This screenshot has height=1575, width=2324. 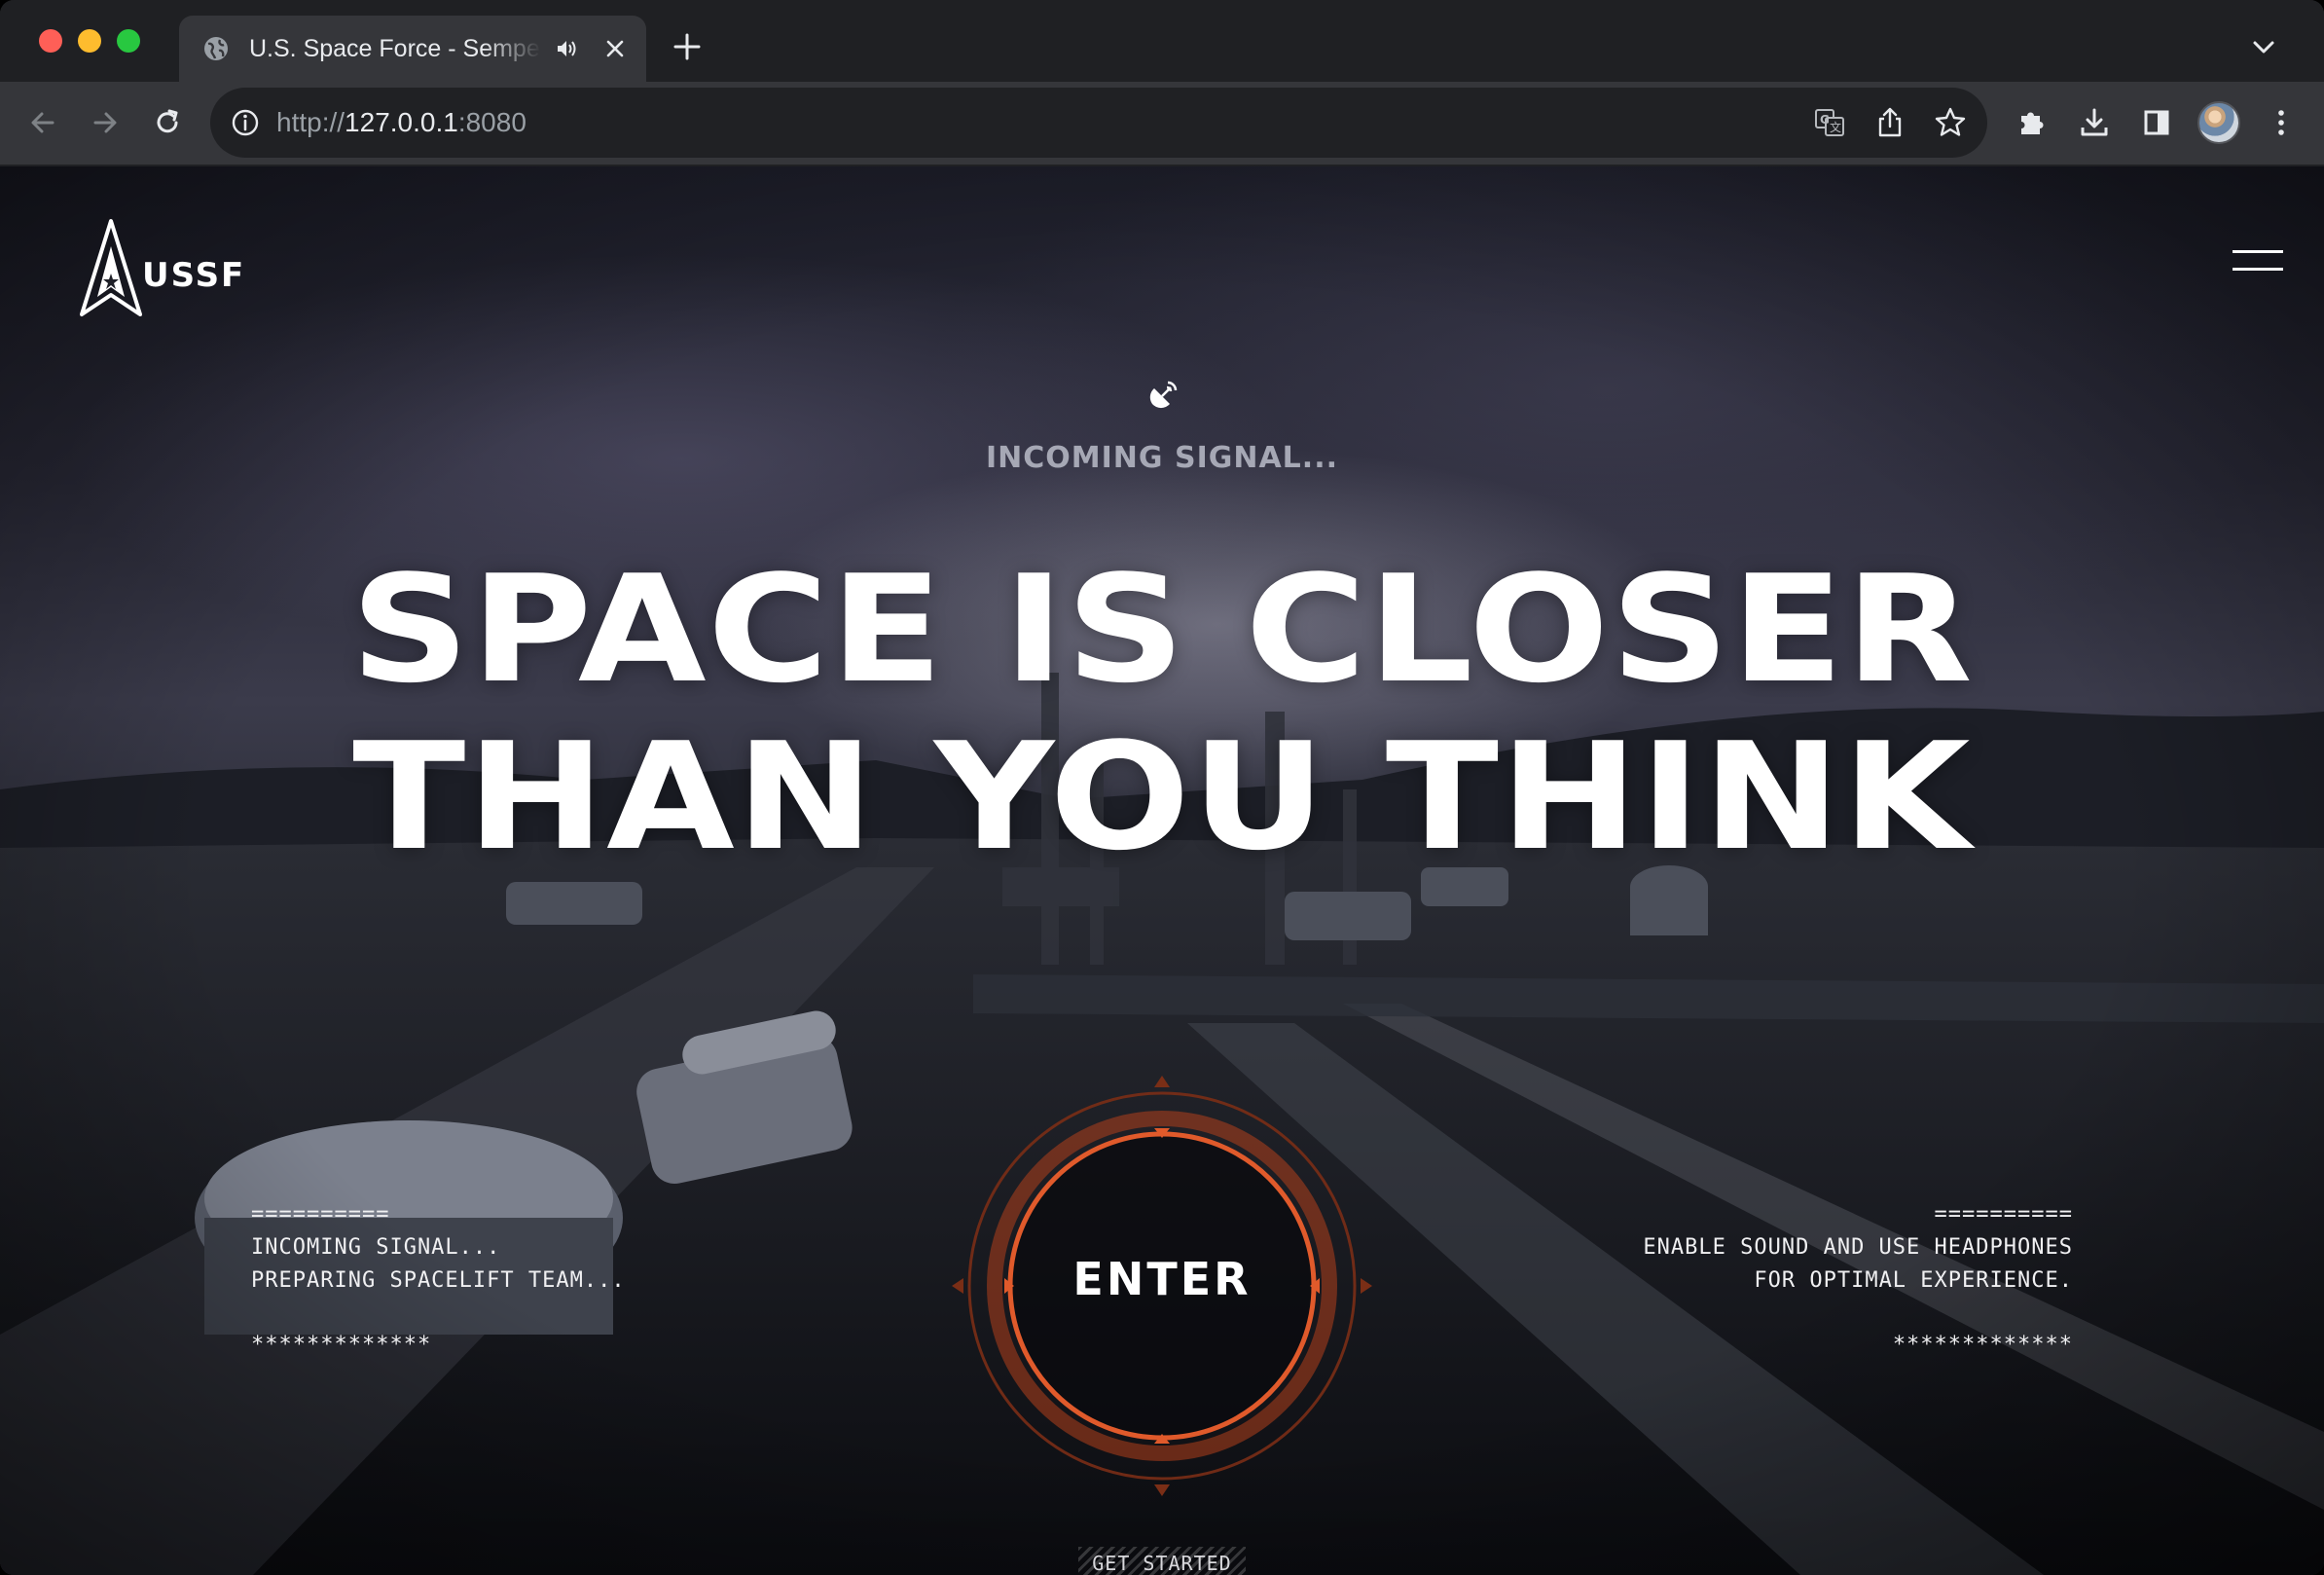 I want to click on arrow-left-icon, so click(x=42, y=122).